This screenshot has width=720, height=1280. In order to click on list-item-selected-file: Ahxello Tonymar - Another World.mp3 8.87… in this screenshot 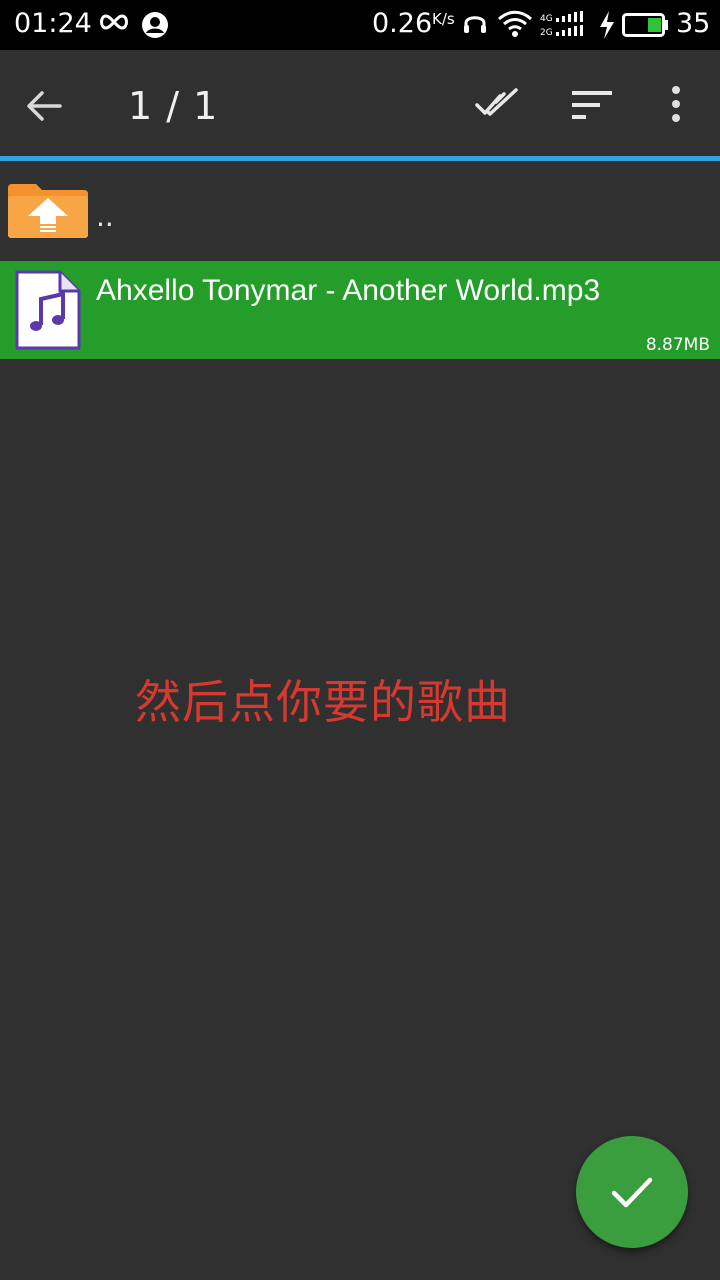, I will do `click(360, 310)`.